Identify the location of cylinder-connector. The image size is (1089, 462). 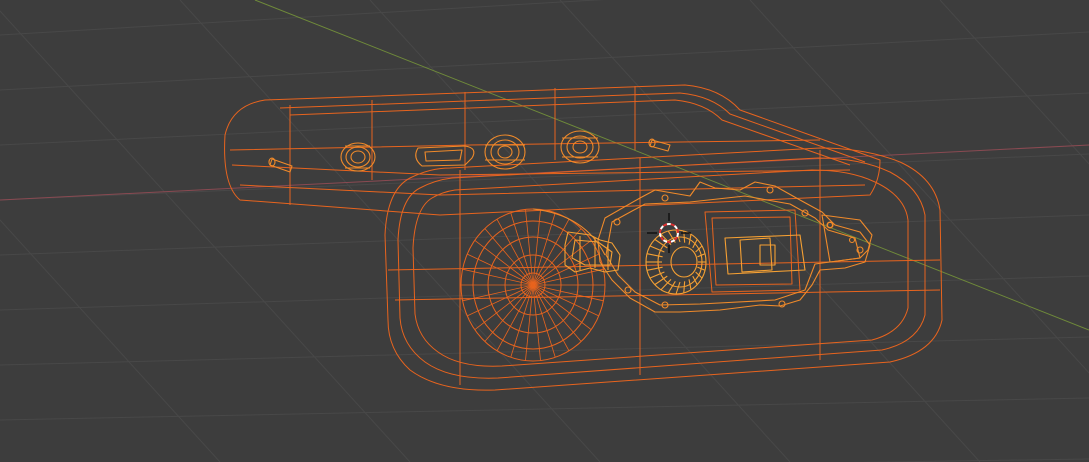
(505, 152).